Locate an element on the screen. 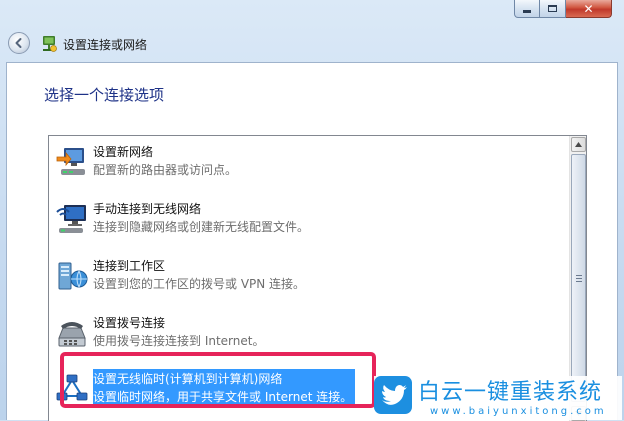 Image resolution: width=624 pixels, height=421 pixels. wizard-navbar: 设置连接或网络 is located at coordinates (312, 43).